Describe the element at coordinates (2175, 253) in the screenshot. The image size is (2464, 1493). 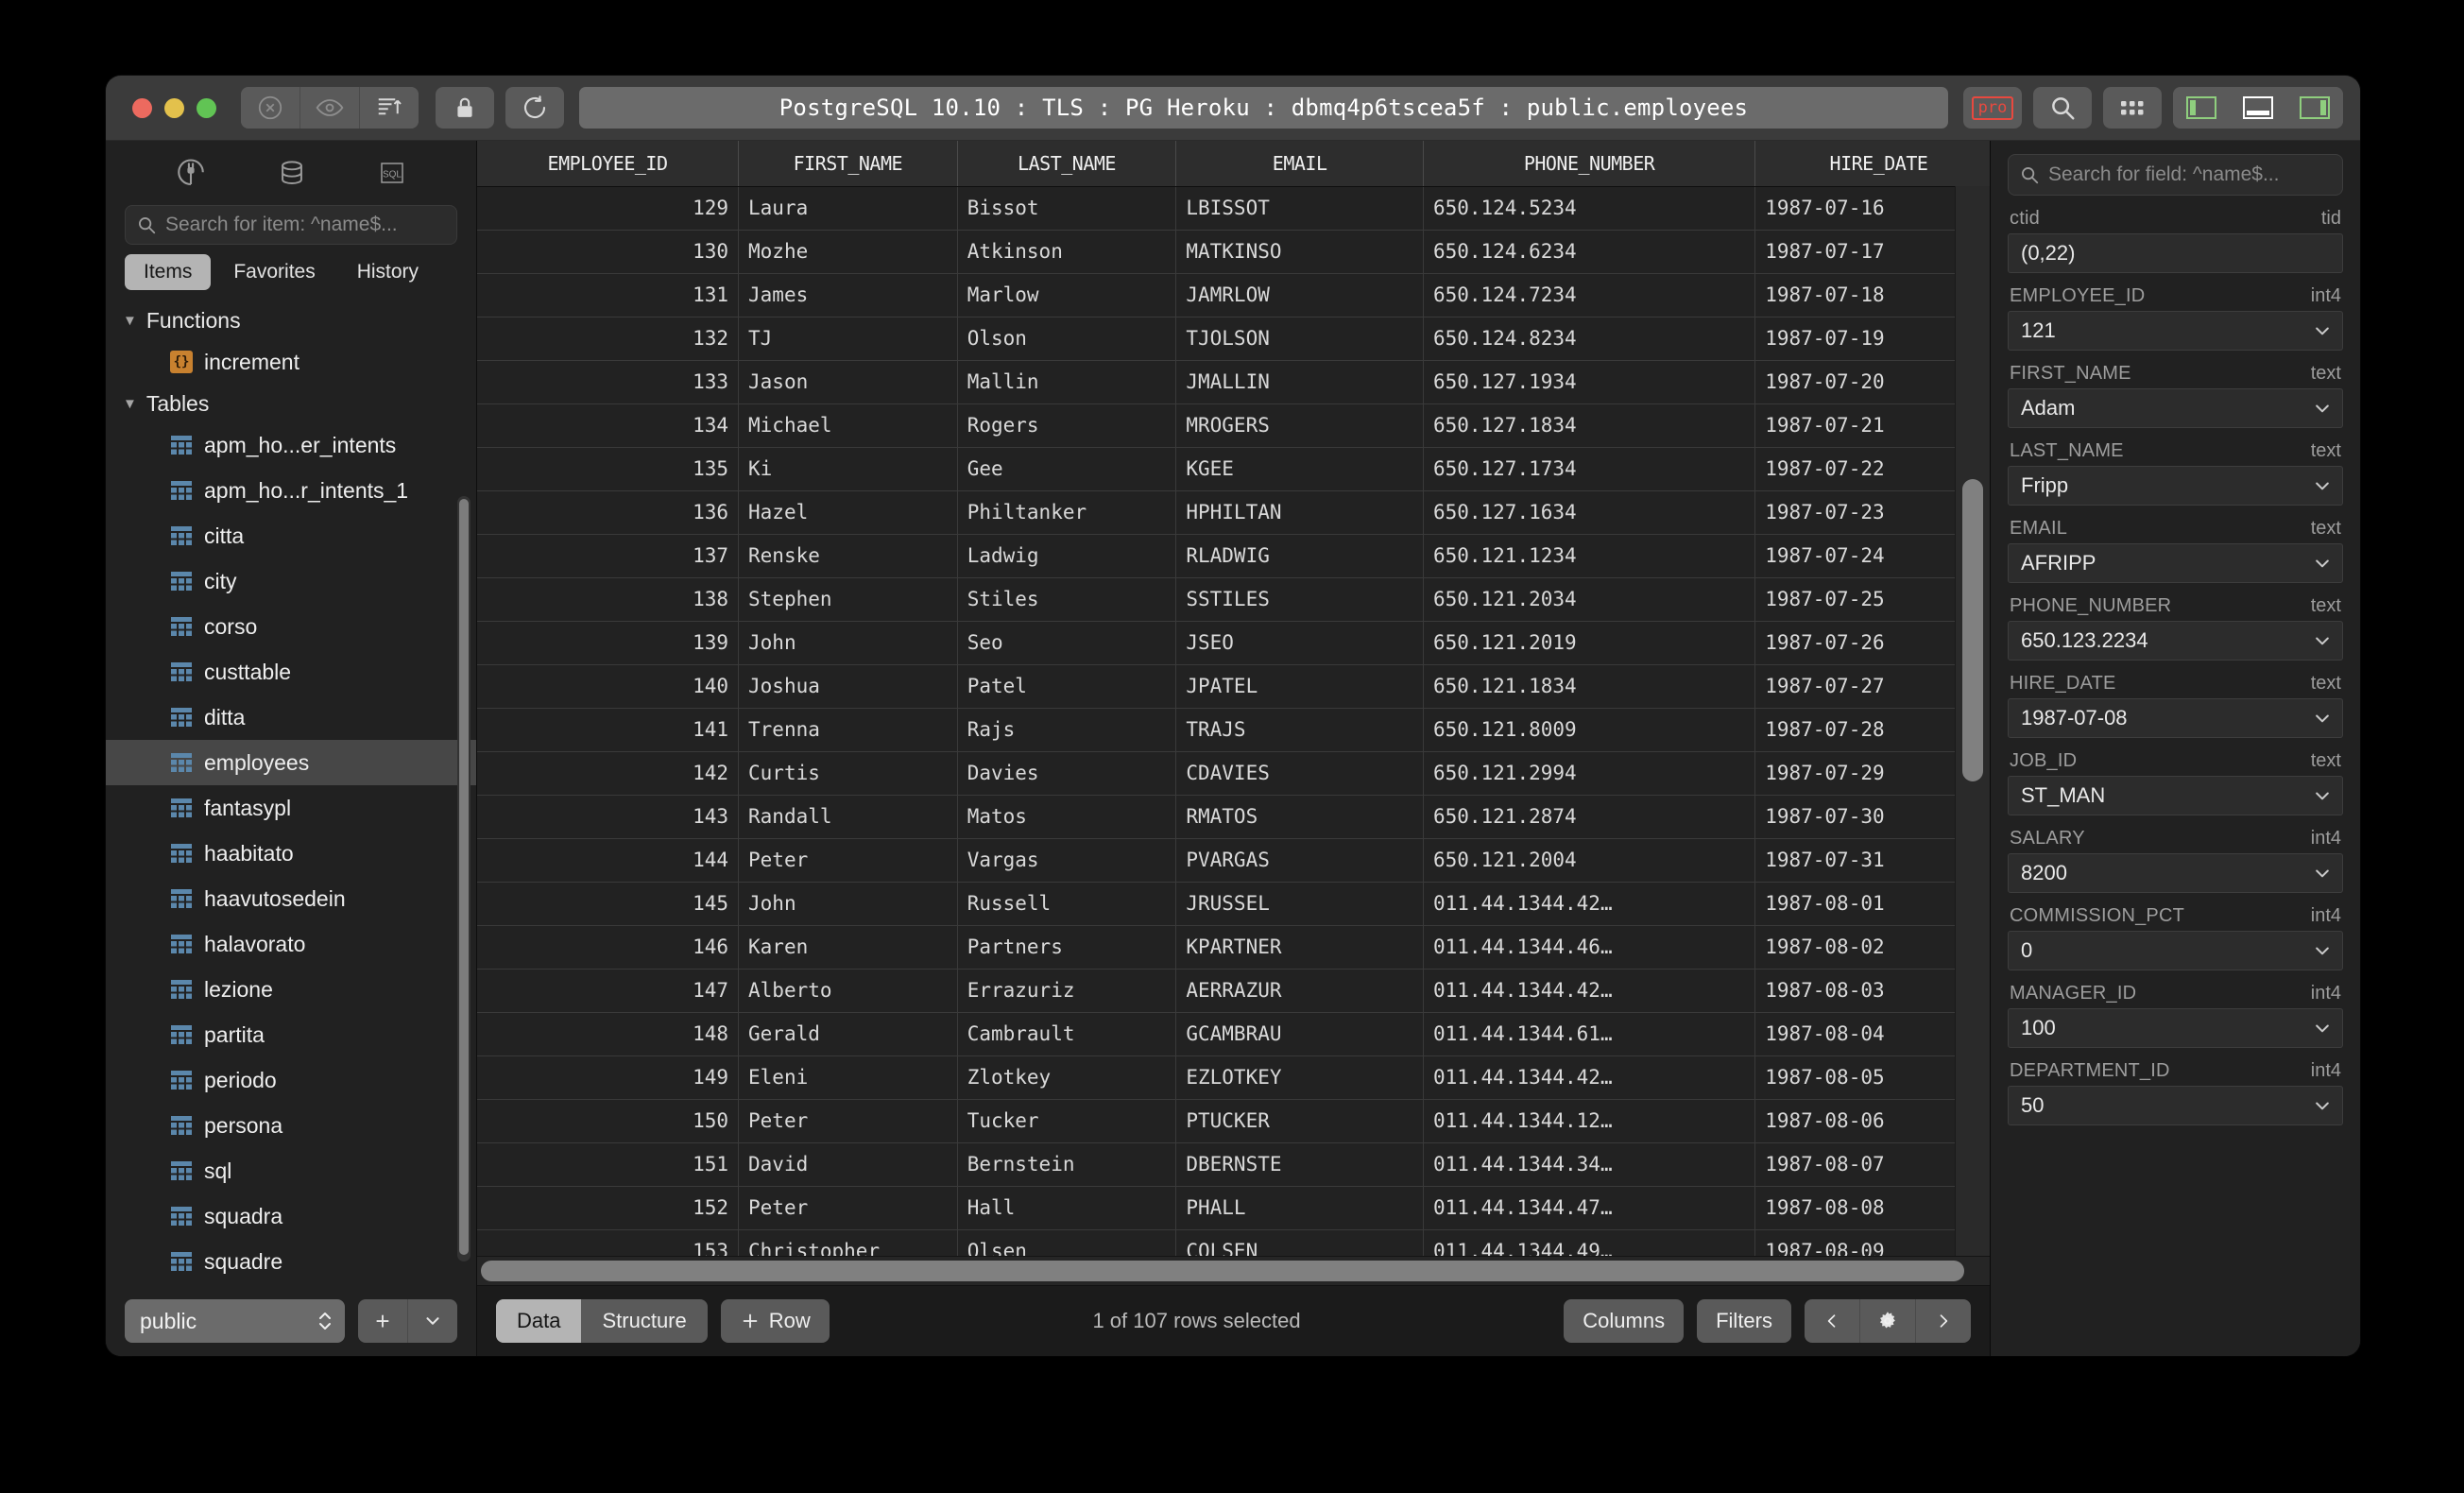
I see `inspector-field-value-ctid: (0,22)` at that location.